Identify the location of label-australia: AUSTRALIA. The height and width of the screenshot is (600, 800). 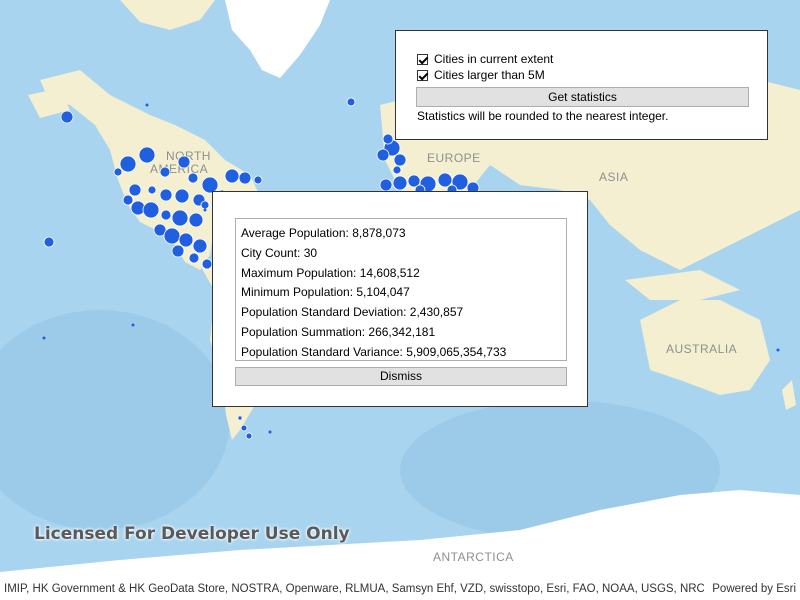
(701, 349).